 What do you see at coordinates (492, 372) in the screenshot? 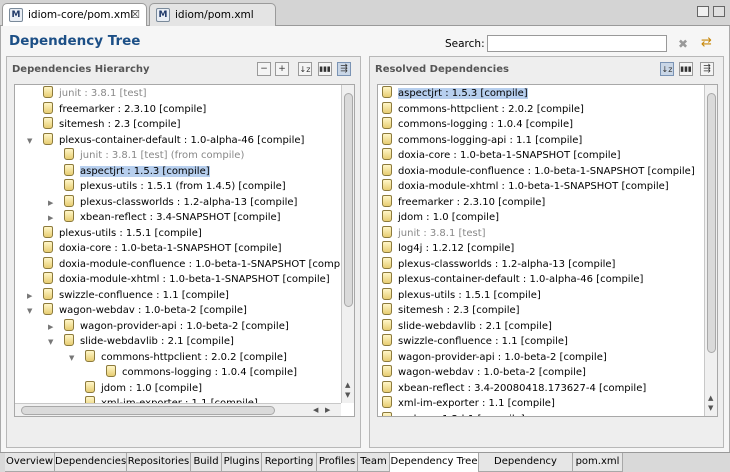
I see `dependency-label: wagon-webdav : 1.0-beta-2 [compile]` at bounding box center [492, 372].